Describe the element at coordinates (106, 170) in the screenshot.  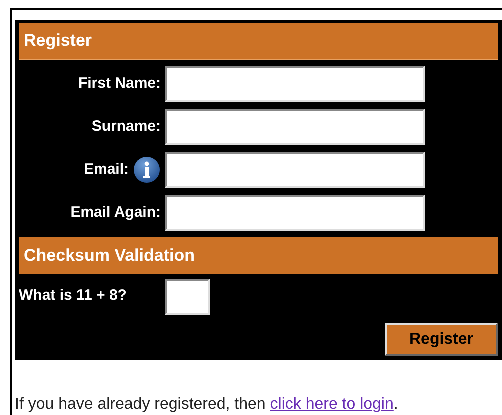
I see `field-label: Email:` at that location.